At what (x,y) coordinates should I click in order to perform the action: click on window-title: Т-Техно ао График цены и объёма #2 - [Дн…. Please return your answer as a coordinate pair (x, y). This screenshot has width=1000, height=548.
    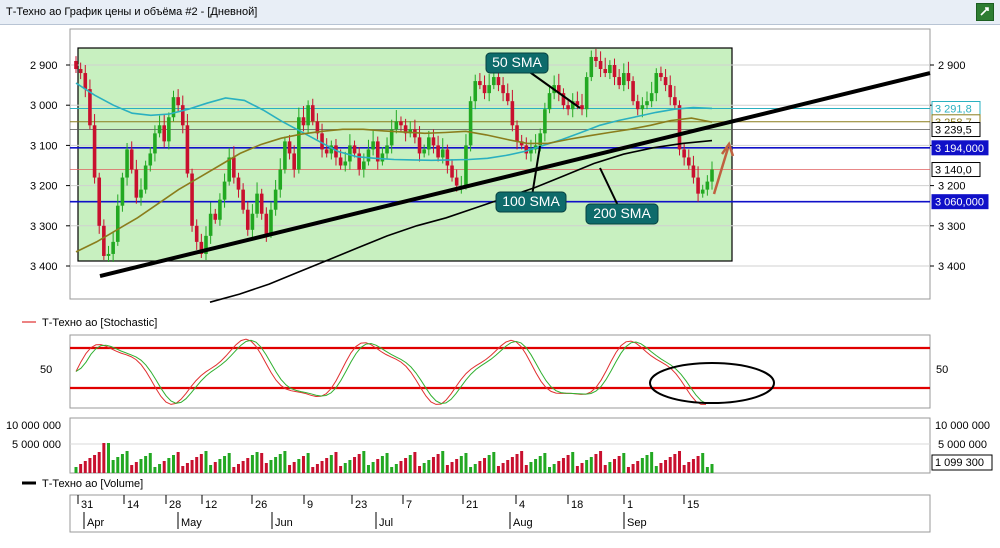
    Looking at the image, I should click on (132, 12).